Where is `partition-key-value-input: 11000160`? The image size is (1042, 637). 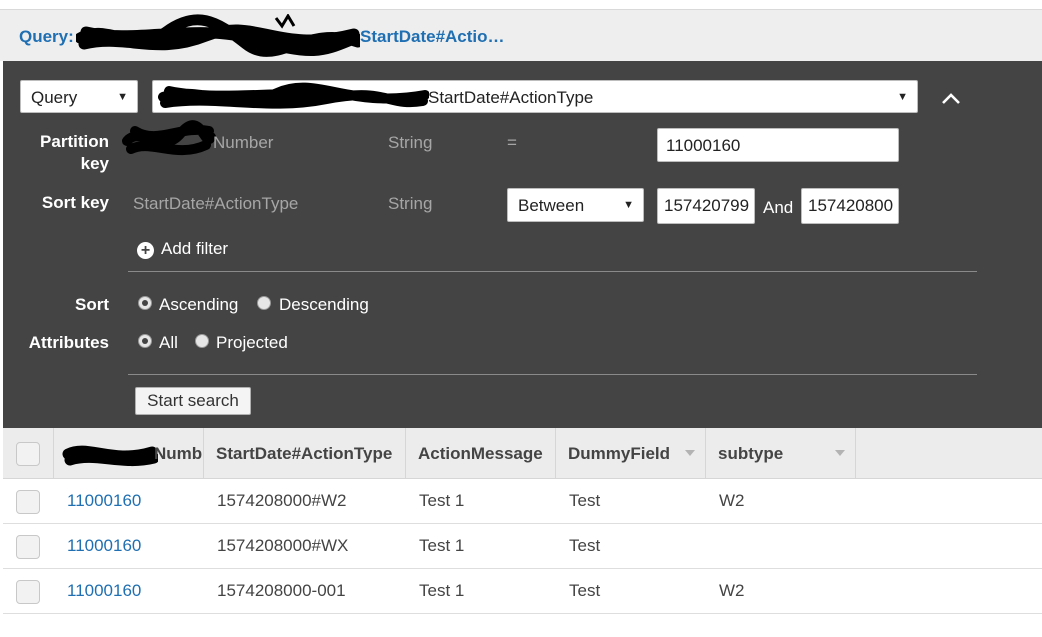 partition-key-value-input: 11000160 is located at coordinates (778, 145).